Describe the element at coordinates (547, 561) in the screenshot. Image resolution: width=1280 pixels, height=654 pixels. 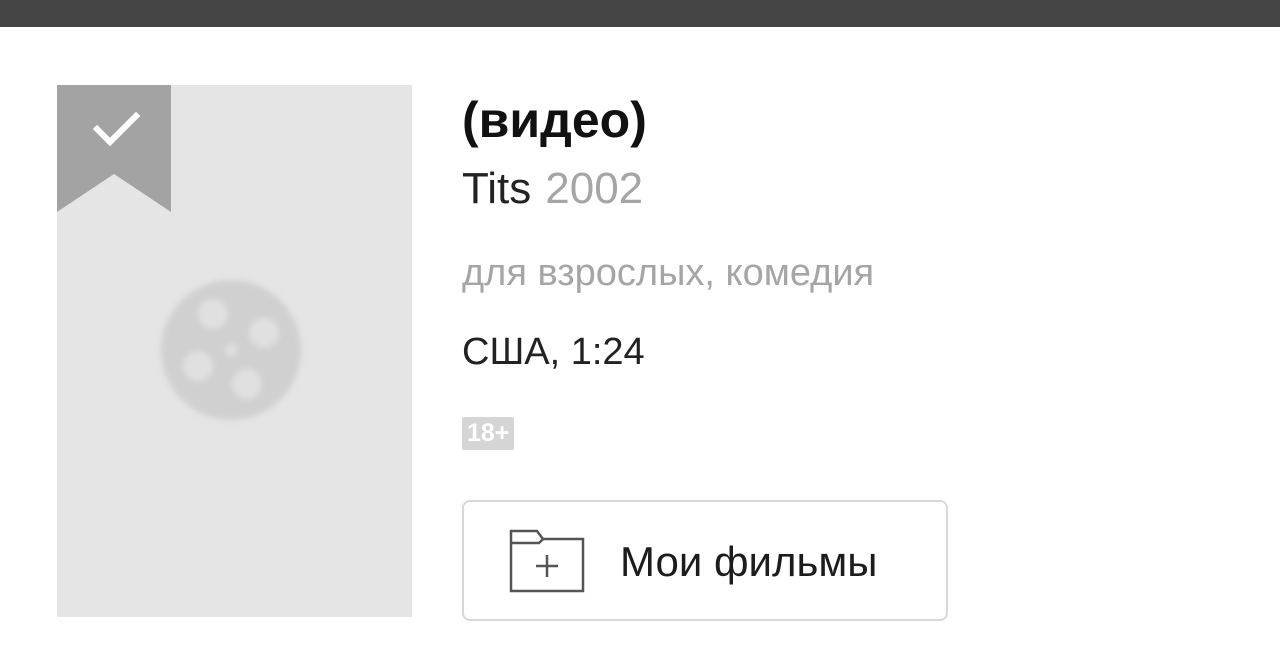
I see `folder-plus-icon` at that location.